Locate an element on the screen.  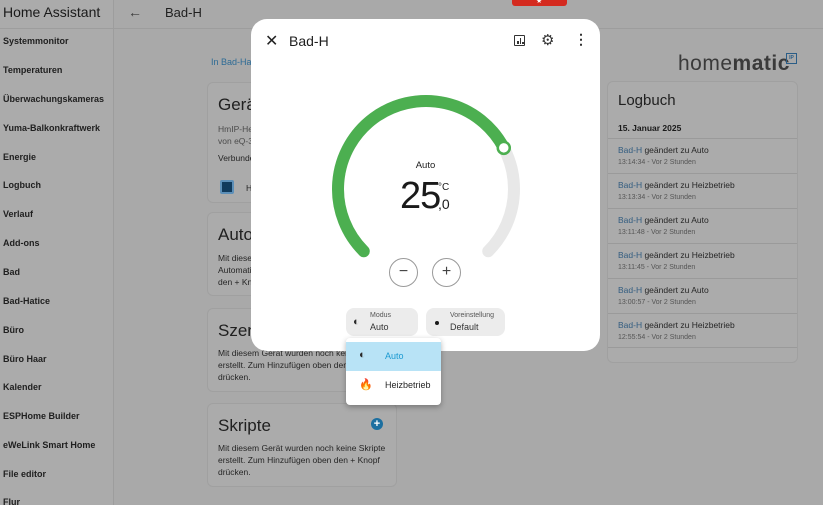
homematic-logo: homematic is located at coordinates (734, 64).